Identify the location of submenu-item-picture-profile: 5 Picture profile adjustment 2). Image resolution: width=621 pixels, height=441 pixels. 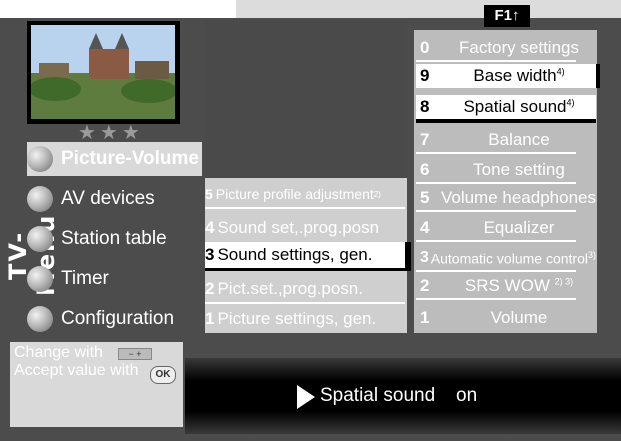
(305, 194).